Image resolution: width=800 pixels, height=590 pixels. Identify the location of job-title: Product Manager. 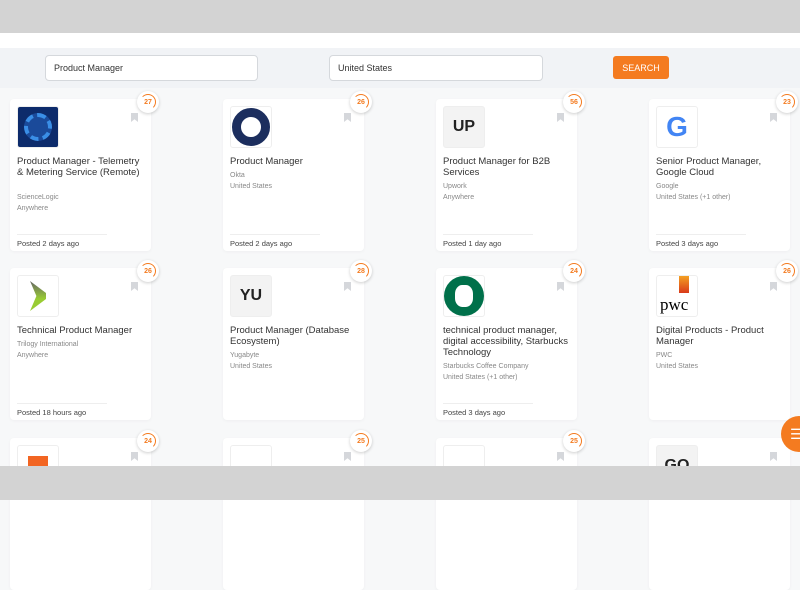
(294, 161).